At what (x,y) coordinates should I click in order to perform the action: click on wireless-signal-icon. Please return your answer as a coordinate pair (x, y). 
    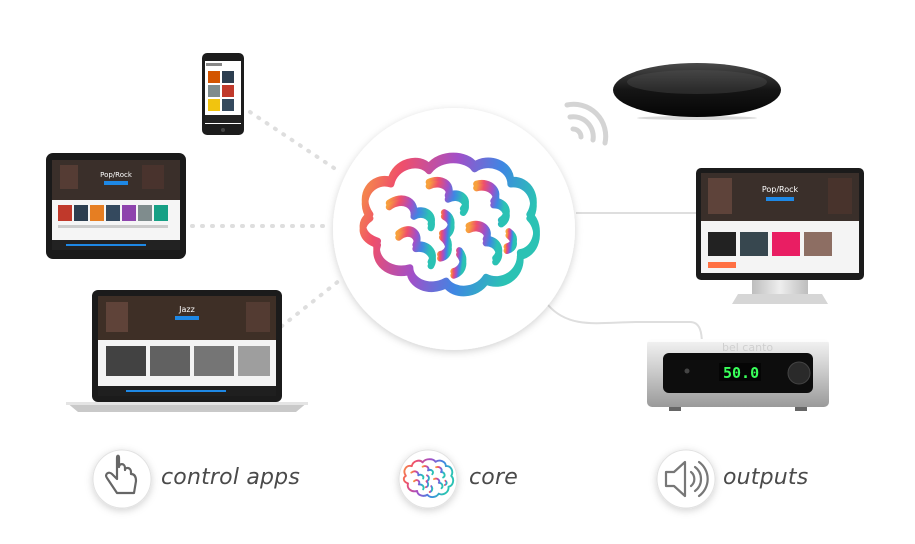
    Looking at the image, I should click on (586, 123).